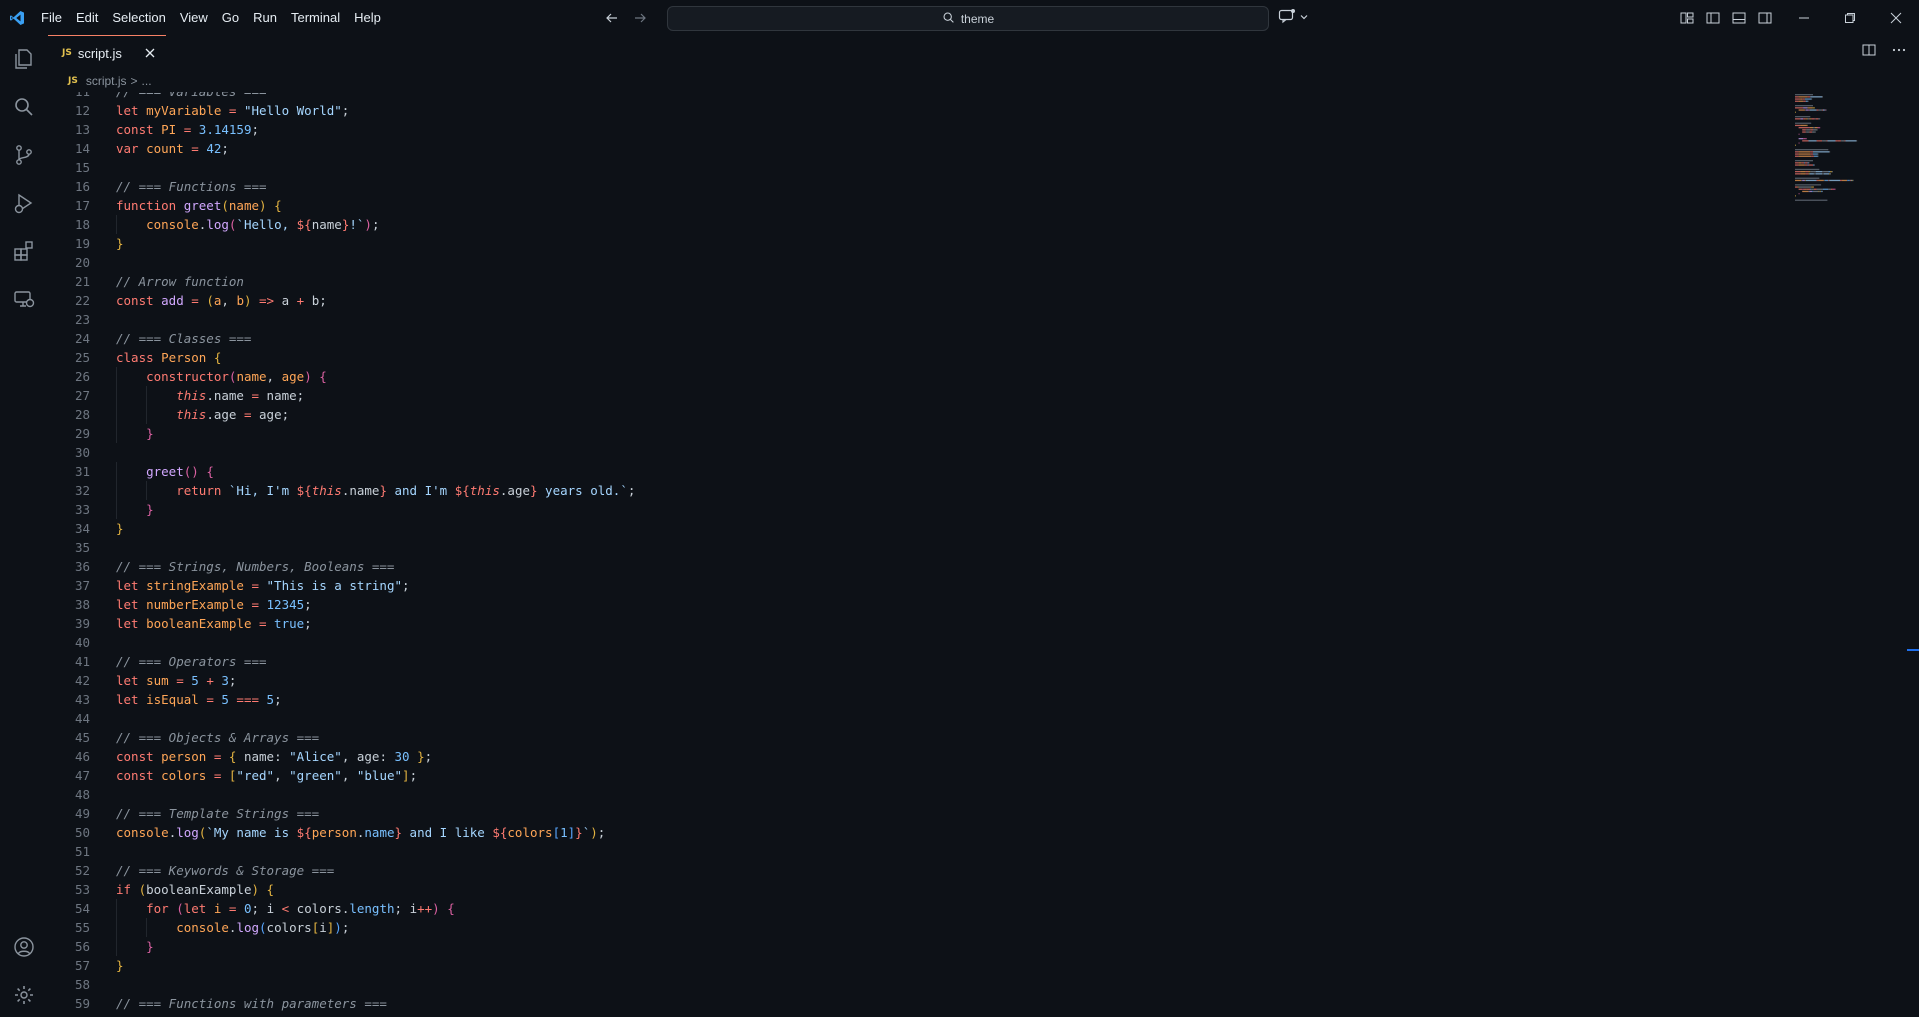  I want to click on code-line: 55 console.log(colors[i]);, so click(921, 927).